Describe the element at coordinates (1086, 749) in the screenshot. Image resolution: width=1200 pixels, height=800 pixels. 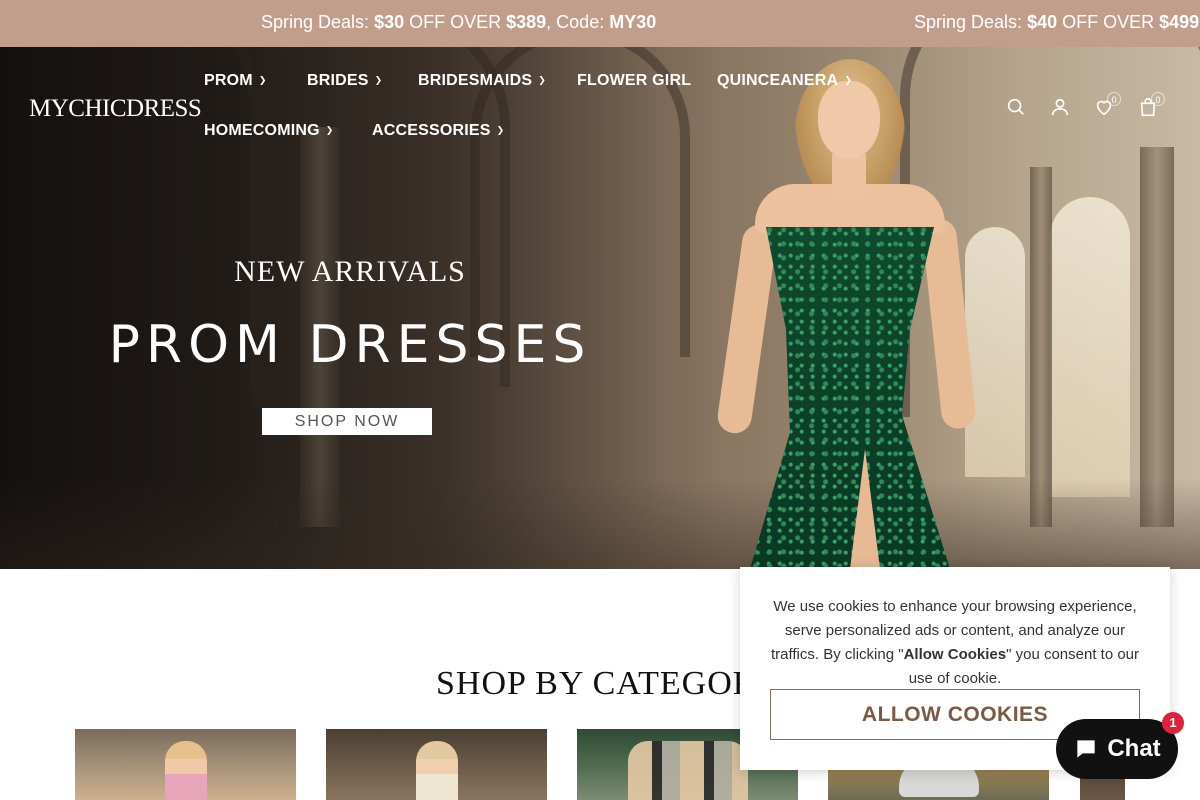
I see `chat-bubble-icon` at that location.